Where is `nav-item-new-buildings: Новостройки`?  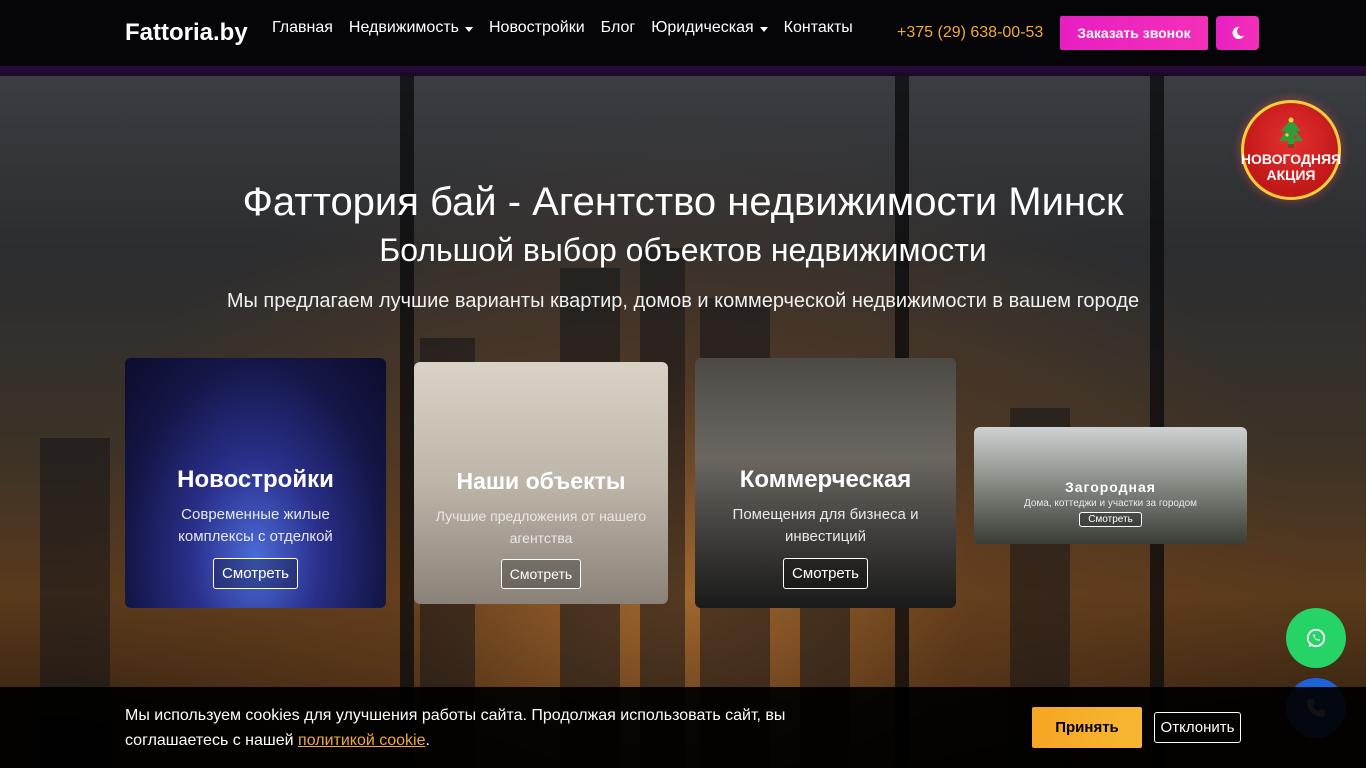 nav-item-new-buildings: Новостройки is located at coordinates (537, 28).